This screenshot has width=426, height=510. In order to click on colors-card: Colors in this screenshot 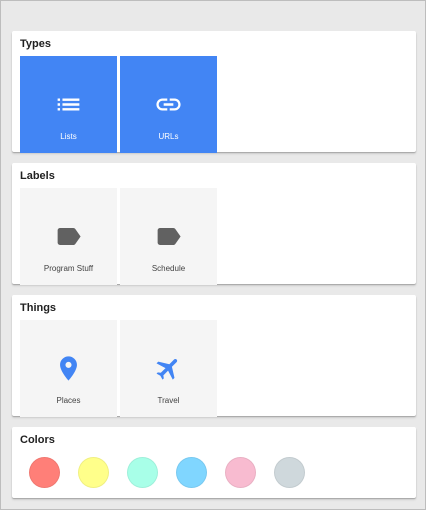, I will do `click(214, 462)`.